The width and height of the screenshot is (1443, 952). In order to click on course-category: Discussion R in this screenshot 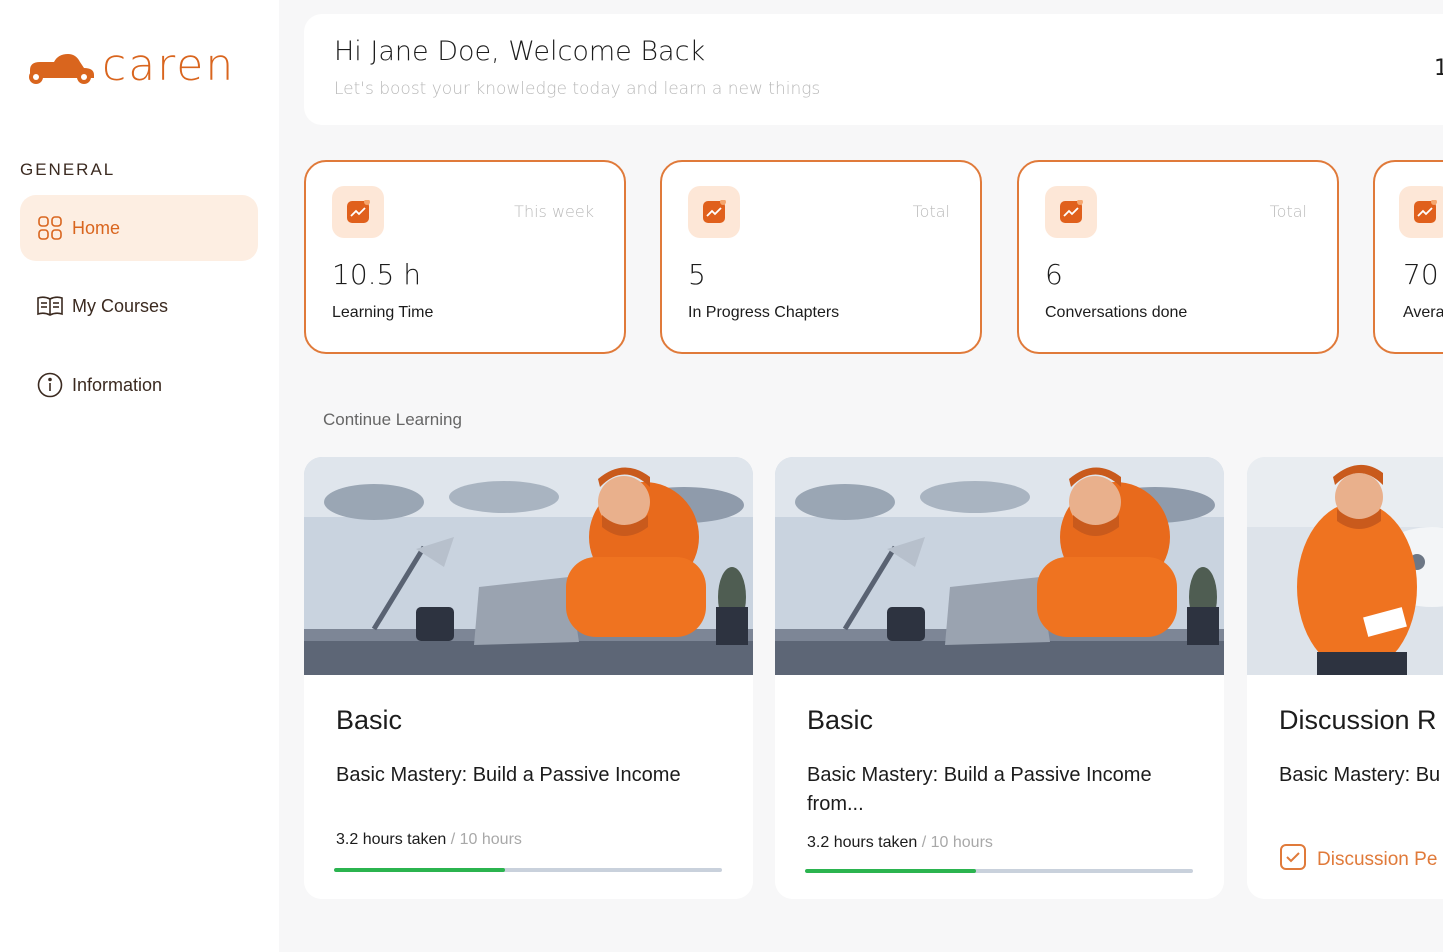, I will do `click(1358, 720)`.